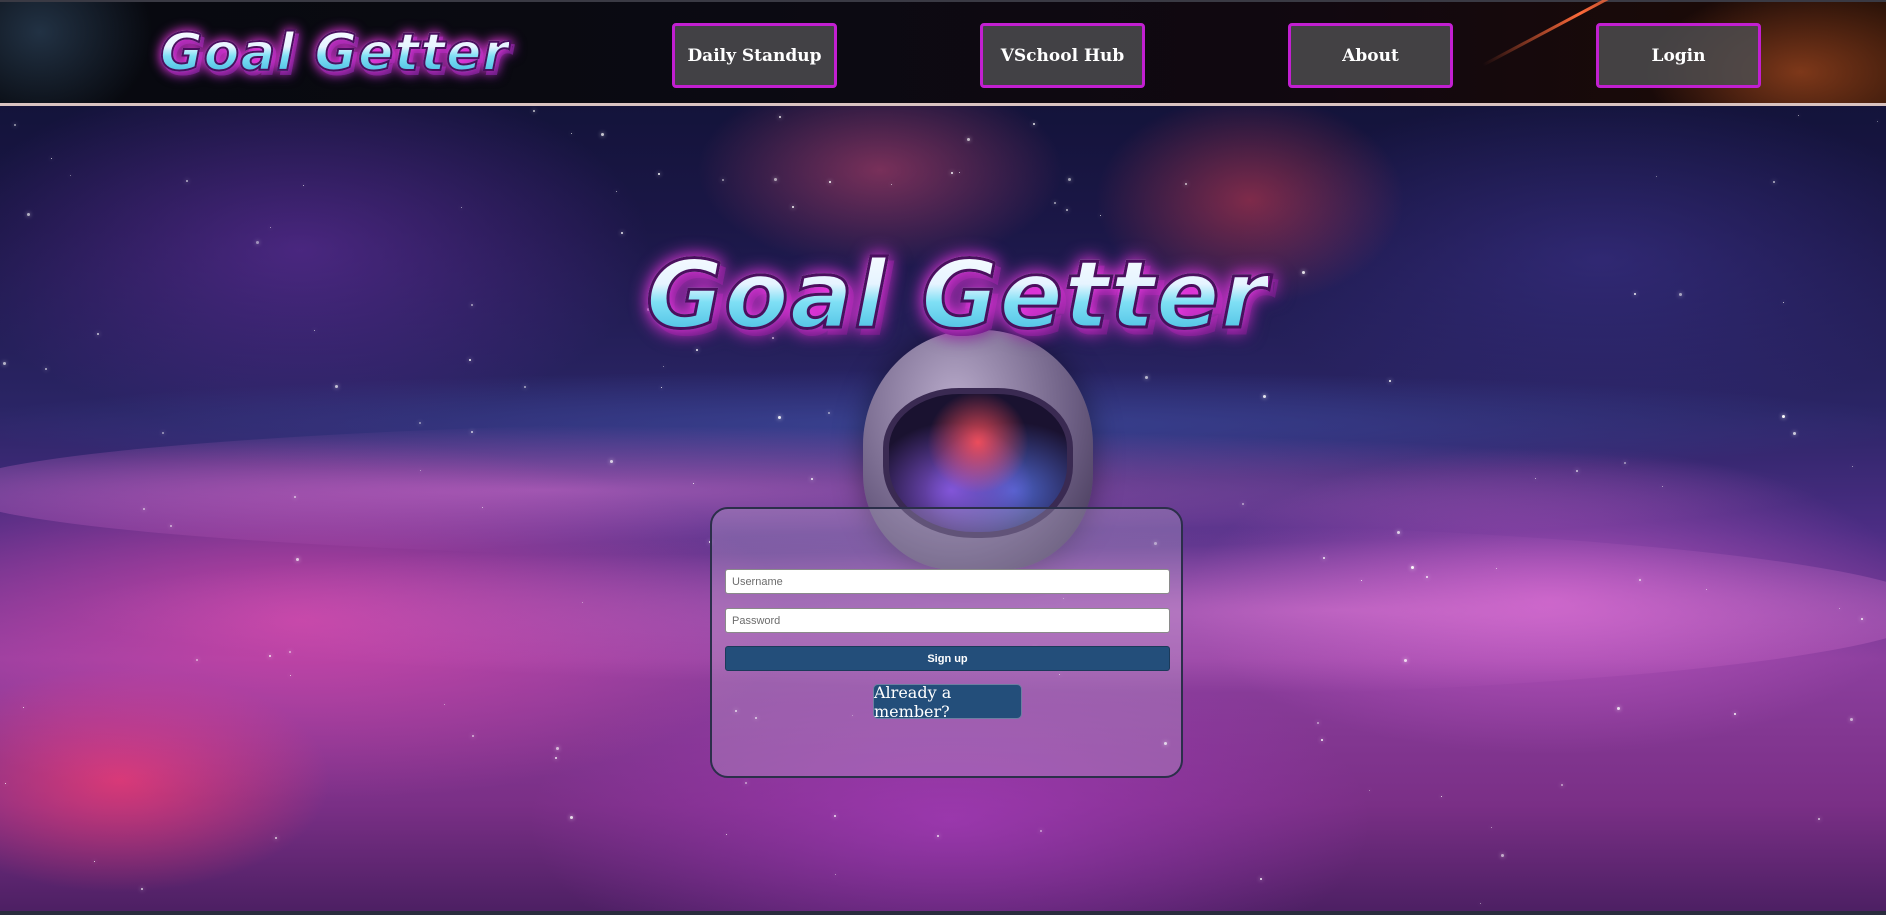  Describe the element at coordinates (1370, 55) in the screenshot. I see `nav-about-button: About` at that location.